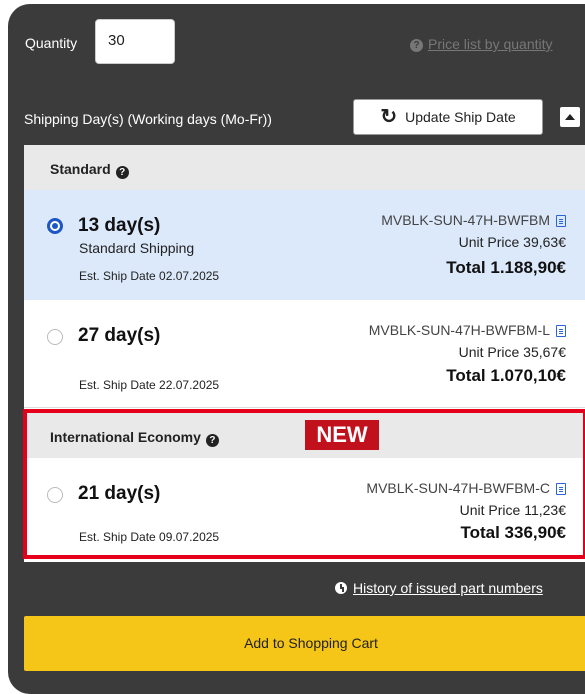  I want to click on option-part-number: MVBLK-SUN-47H-BWFBM-L, so click(467, 330).